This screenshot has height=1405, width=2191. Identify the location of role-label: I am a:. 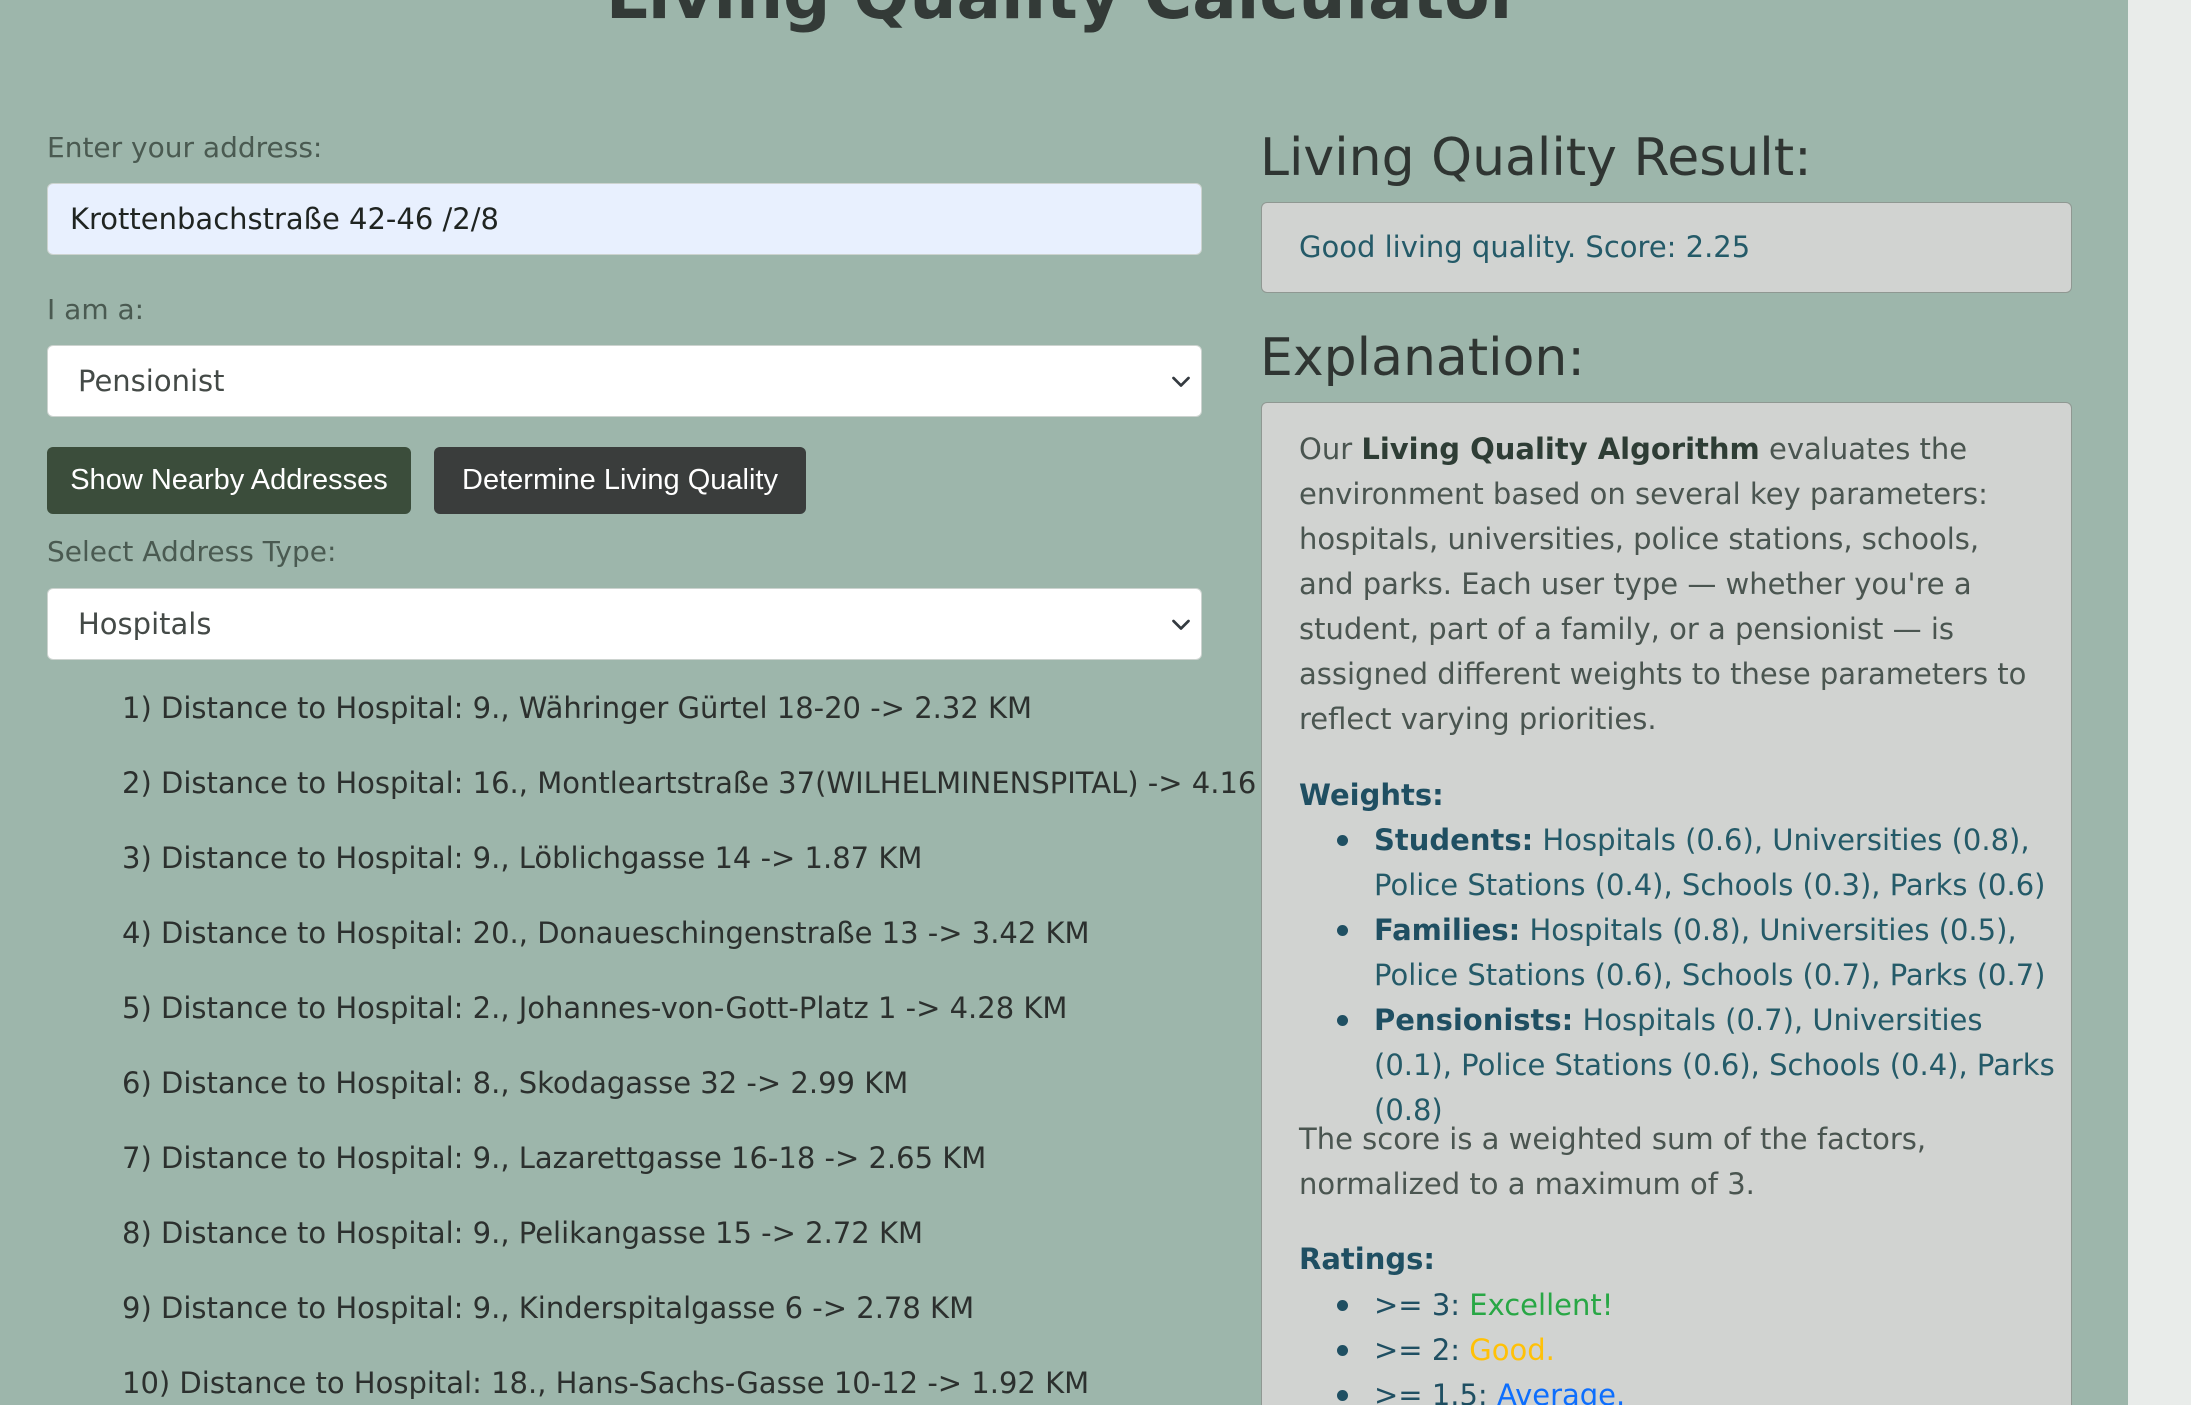
(96, 309).